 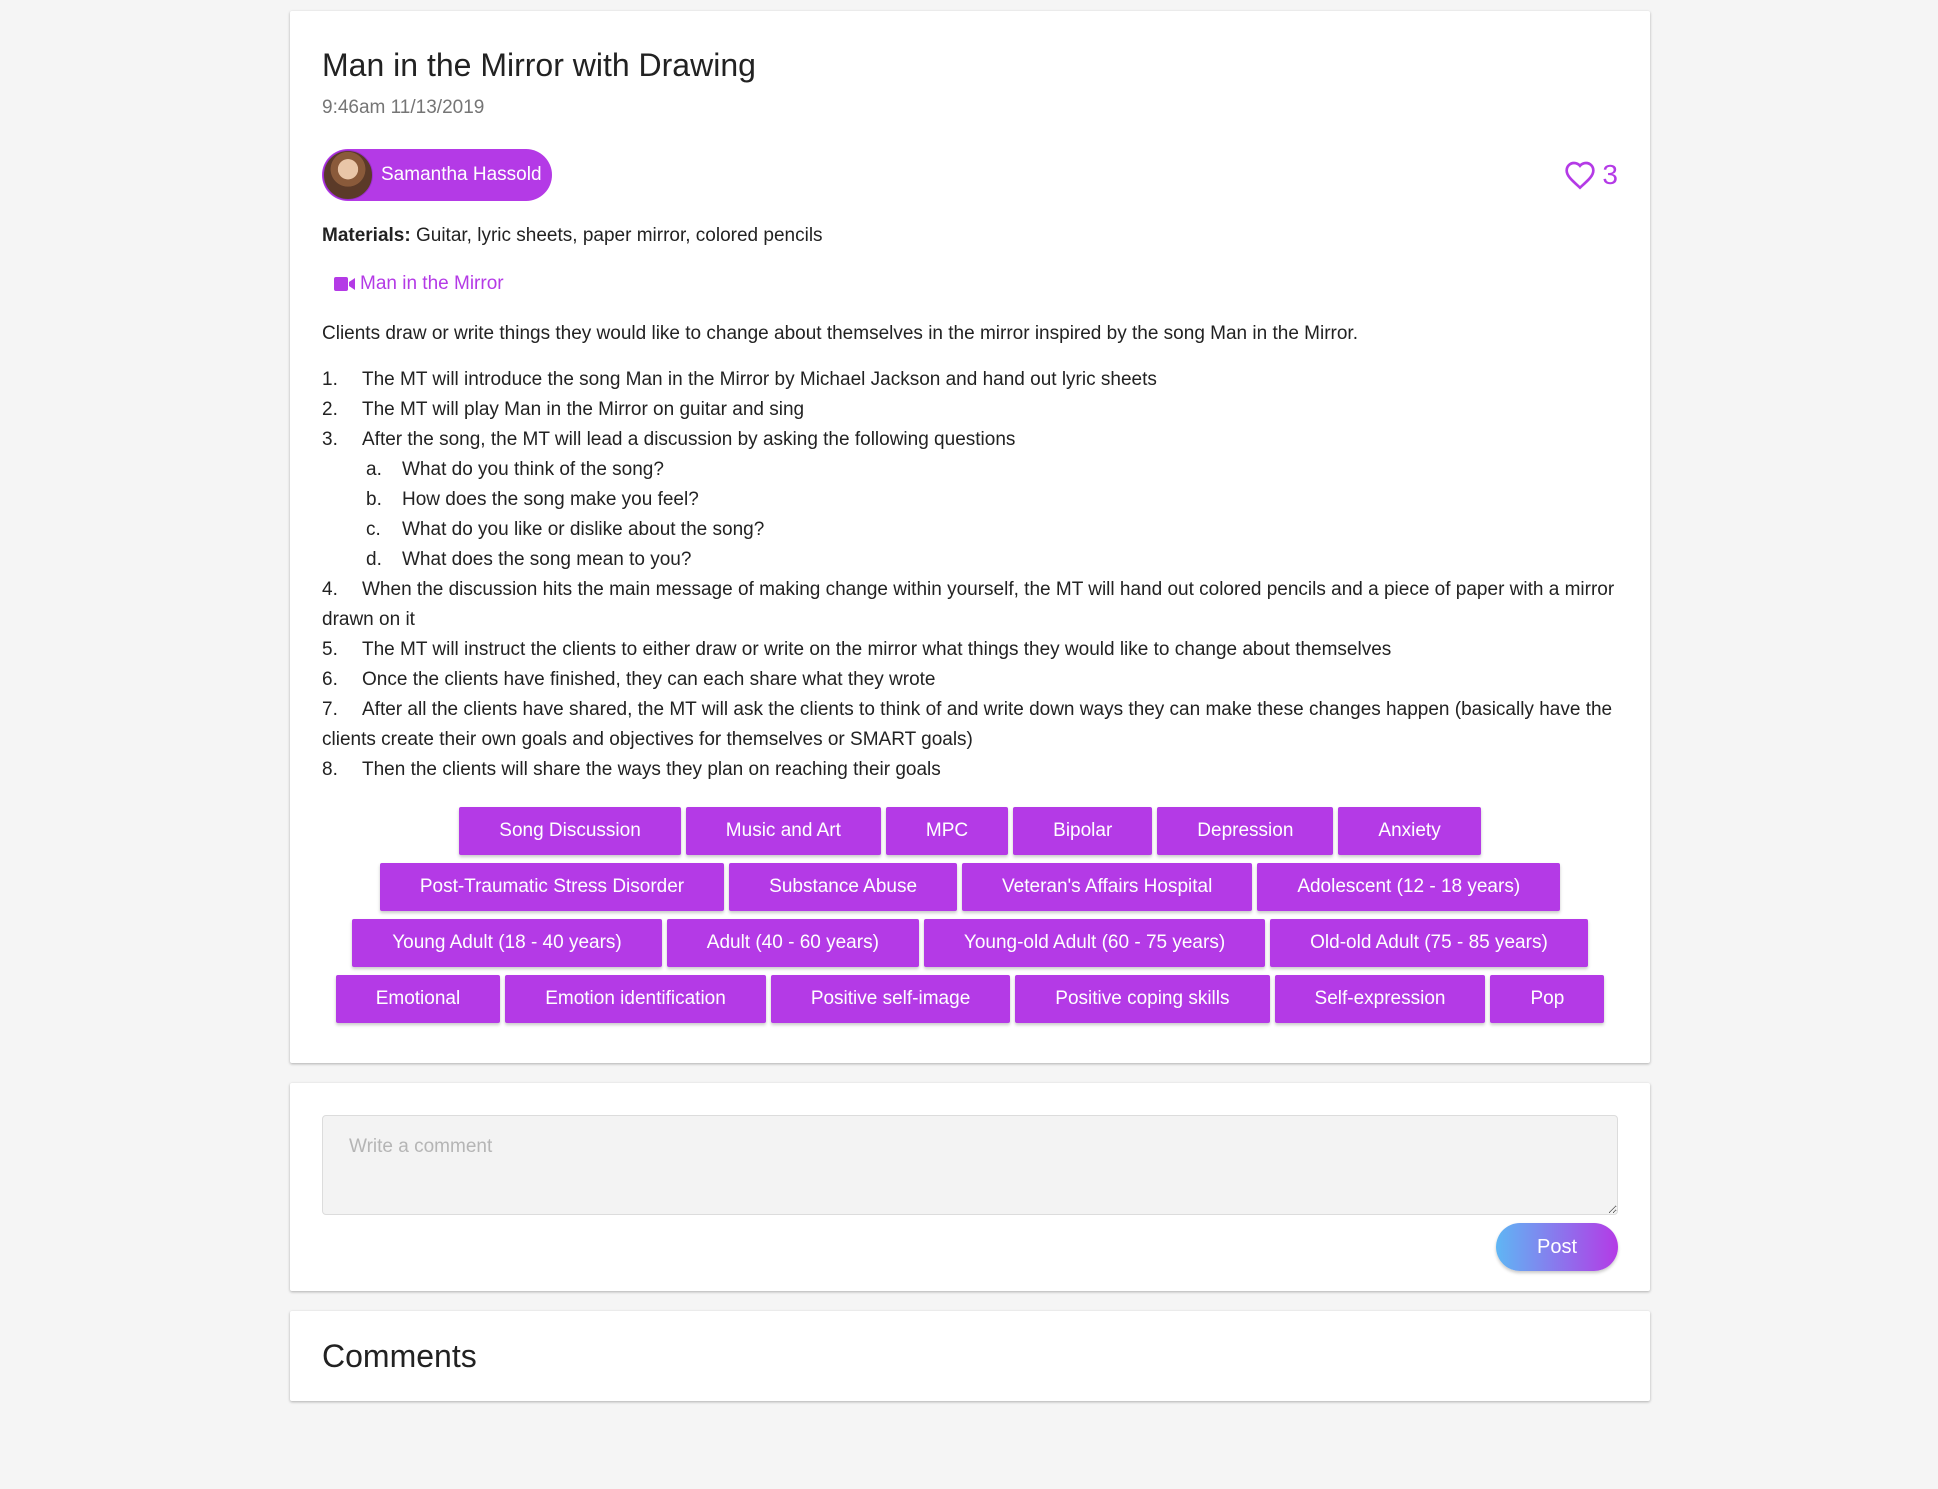 I want to click on substep-item: a. What do you think of the song?, so click(x=970, y=470).